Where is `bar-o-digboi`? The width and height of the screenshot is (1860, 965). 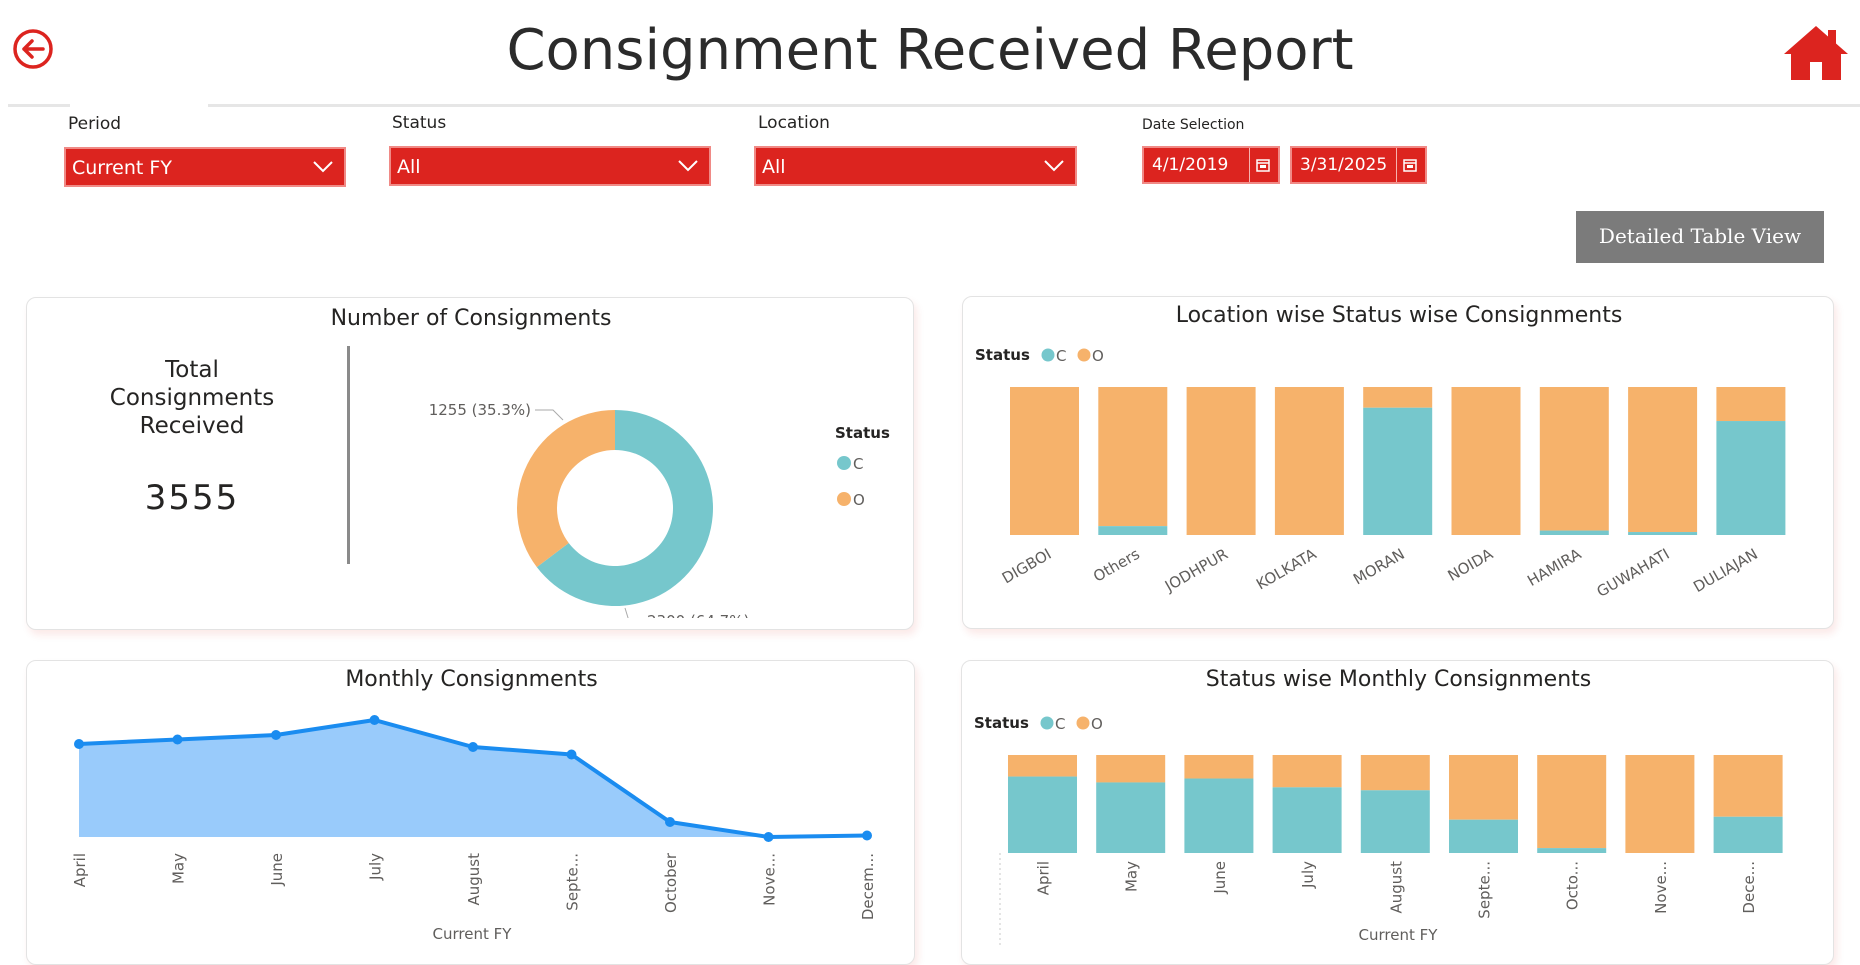
bar-o-digboi is located at coordinates (1044, 461).